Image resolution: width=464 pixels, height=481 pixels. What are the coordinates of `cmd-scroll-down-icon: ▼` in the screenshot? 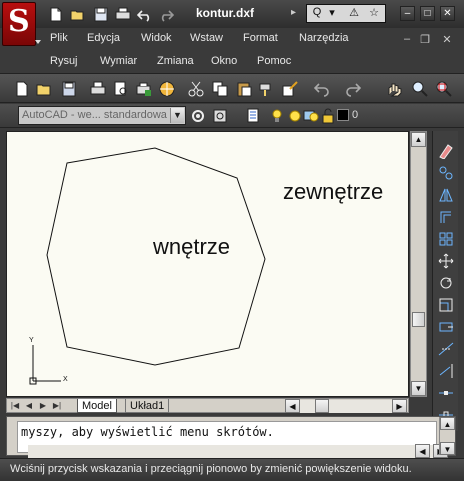 It's located at (447, 448).